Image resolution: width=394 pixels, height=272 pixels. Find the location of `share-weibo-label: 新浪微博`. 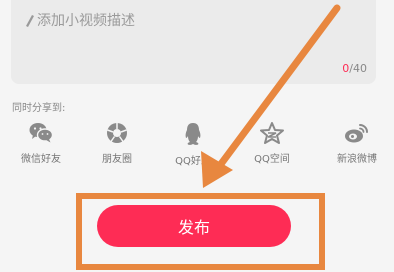

share-weibo-label: 新浪微博 is located at coordinates (357, 159).